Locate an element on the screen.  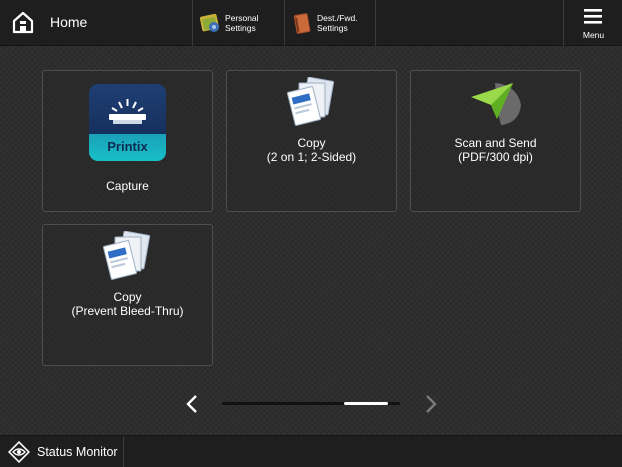
scan-send-icon is located at coordinates (496, 104).